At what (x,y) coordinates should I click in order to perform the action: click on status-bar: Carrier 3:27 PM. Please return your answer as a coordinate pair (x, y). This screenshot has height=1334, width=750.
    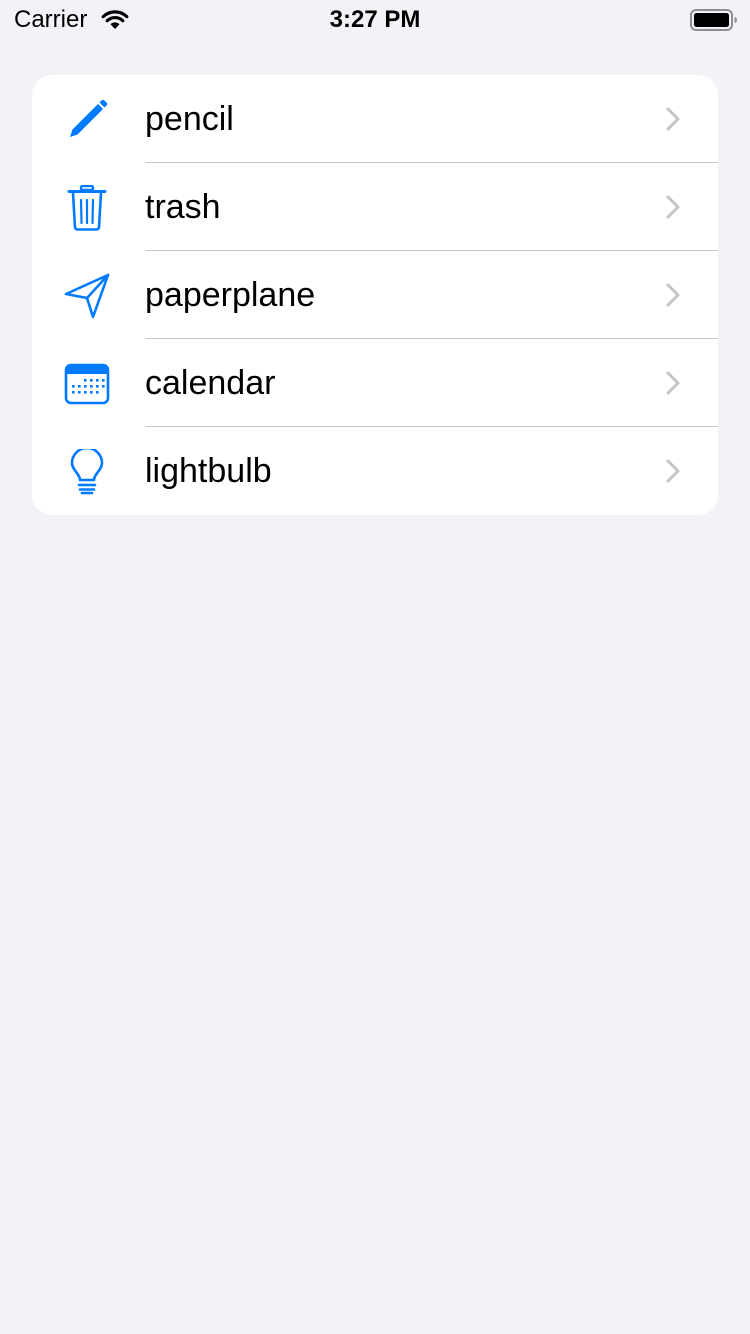
    Looking at the image, I should click on (375, 20).